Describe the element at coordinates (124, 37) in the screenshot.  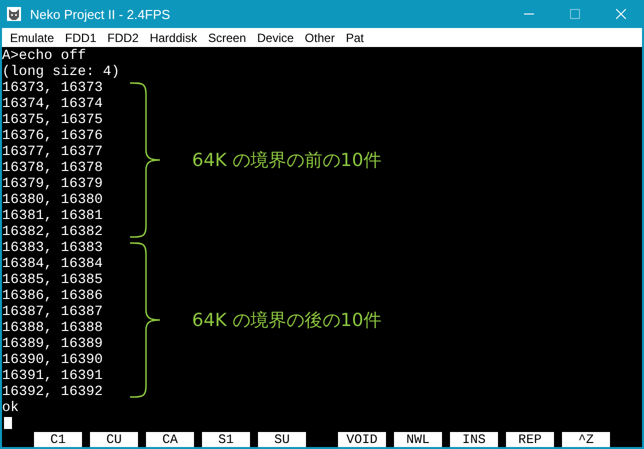
I see `menu-item: FDD2` at that location.